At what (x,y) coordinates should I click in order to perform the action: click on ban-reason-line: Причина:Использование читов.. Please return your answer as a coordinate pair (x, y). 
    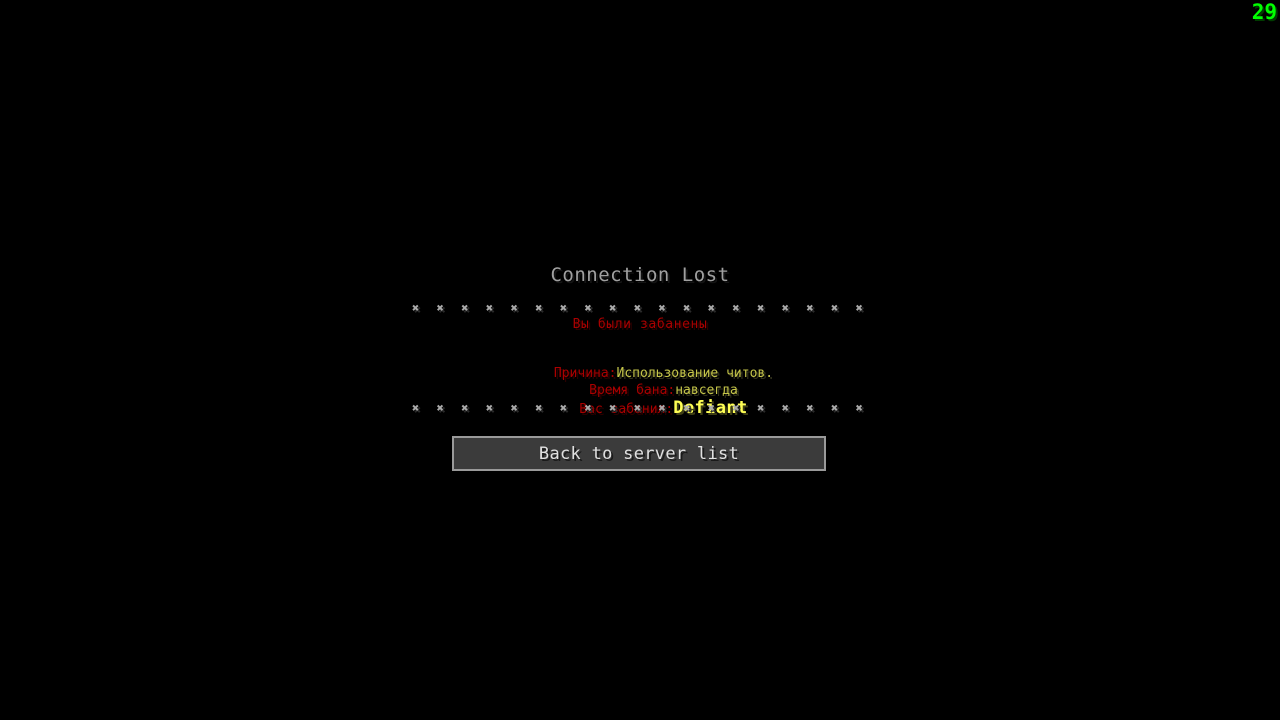
    Looking at the image, I should click on (640, 365).